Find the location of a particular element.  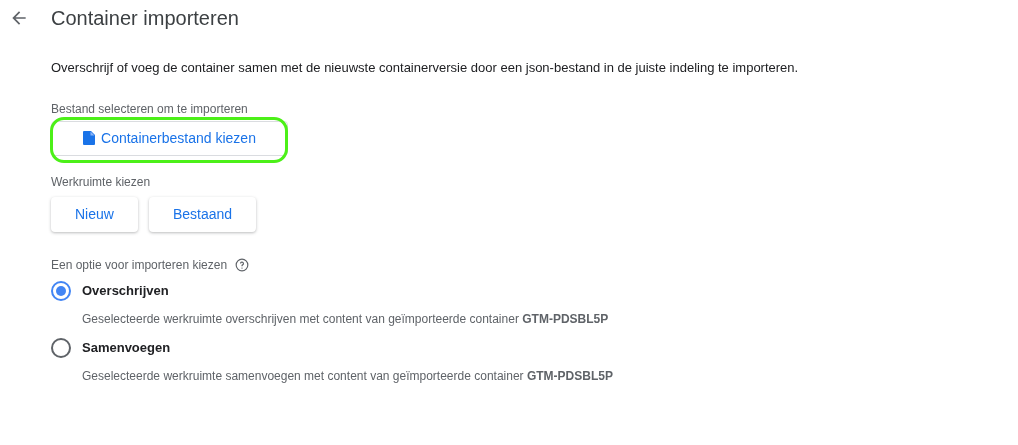

description-text: Overschrijf of voeg de container samen met de nieuwste containerversie door een json-bestand in de juiste indeling te importeren. is located at coordinates (425, 68).